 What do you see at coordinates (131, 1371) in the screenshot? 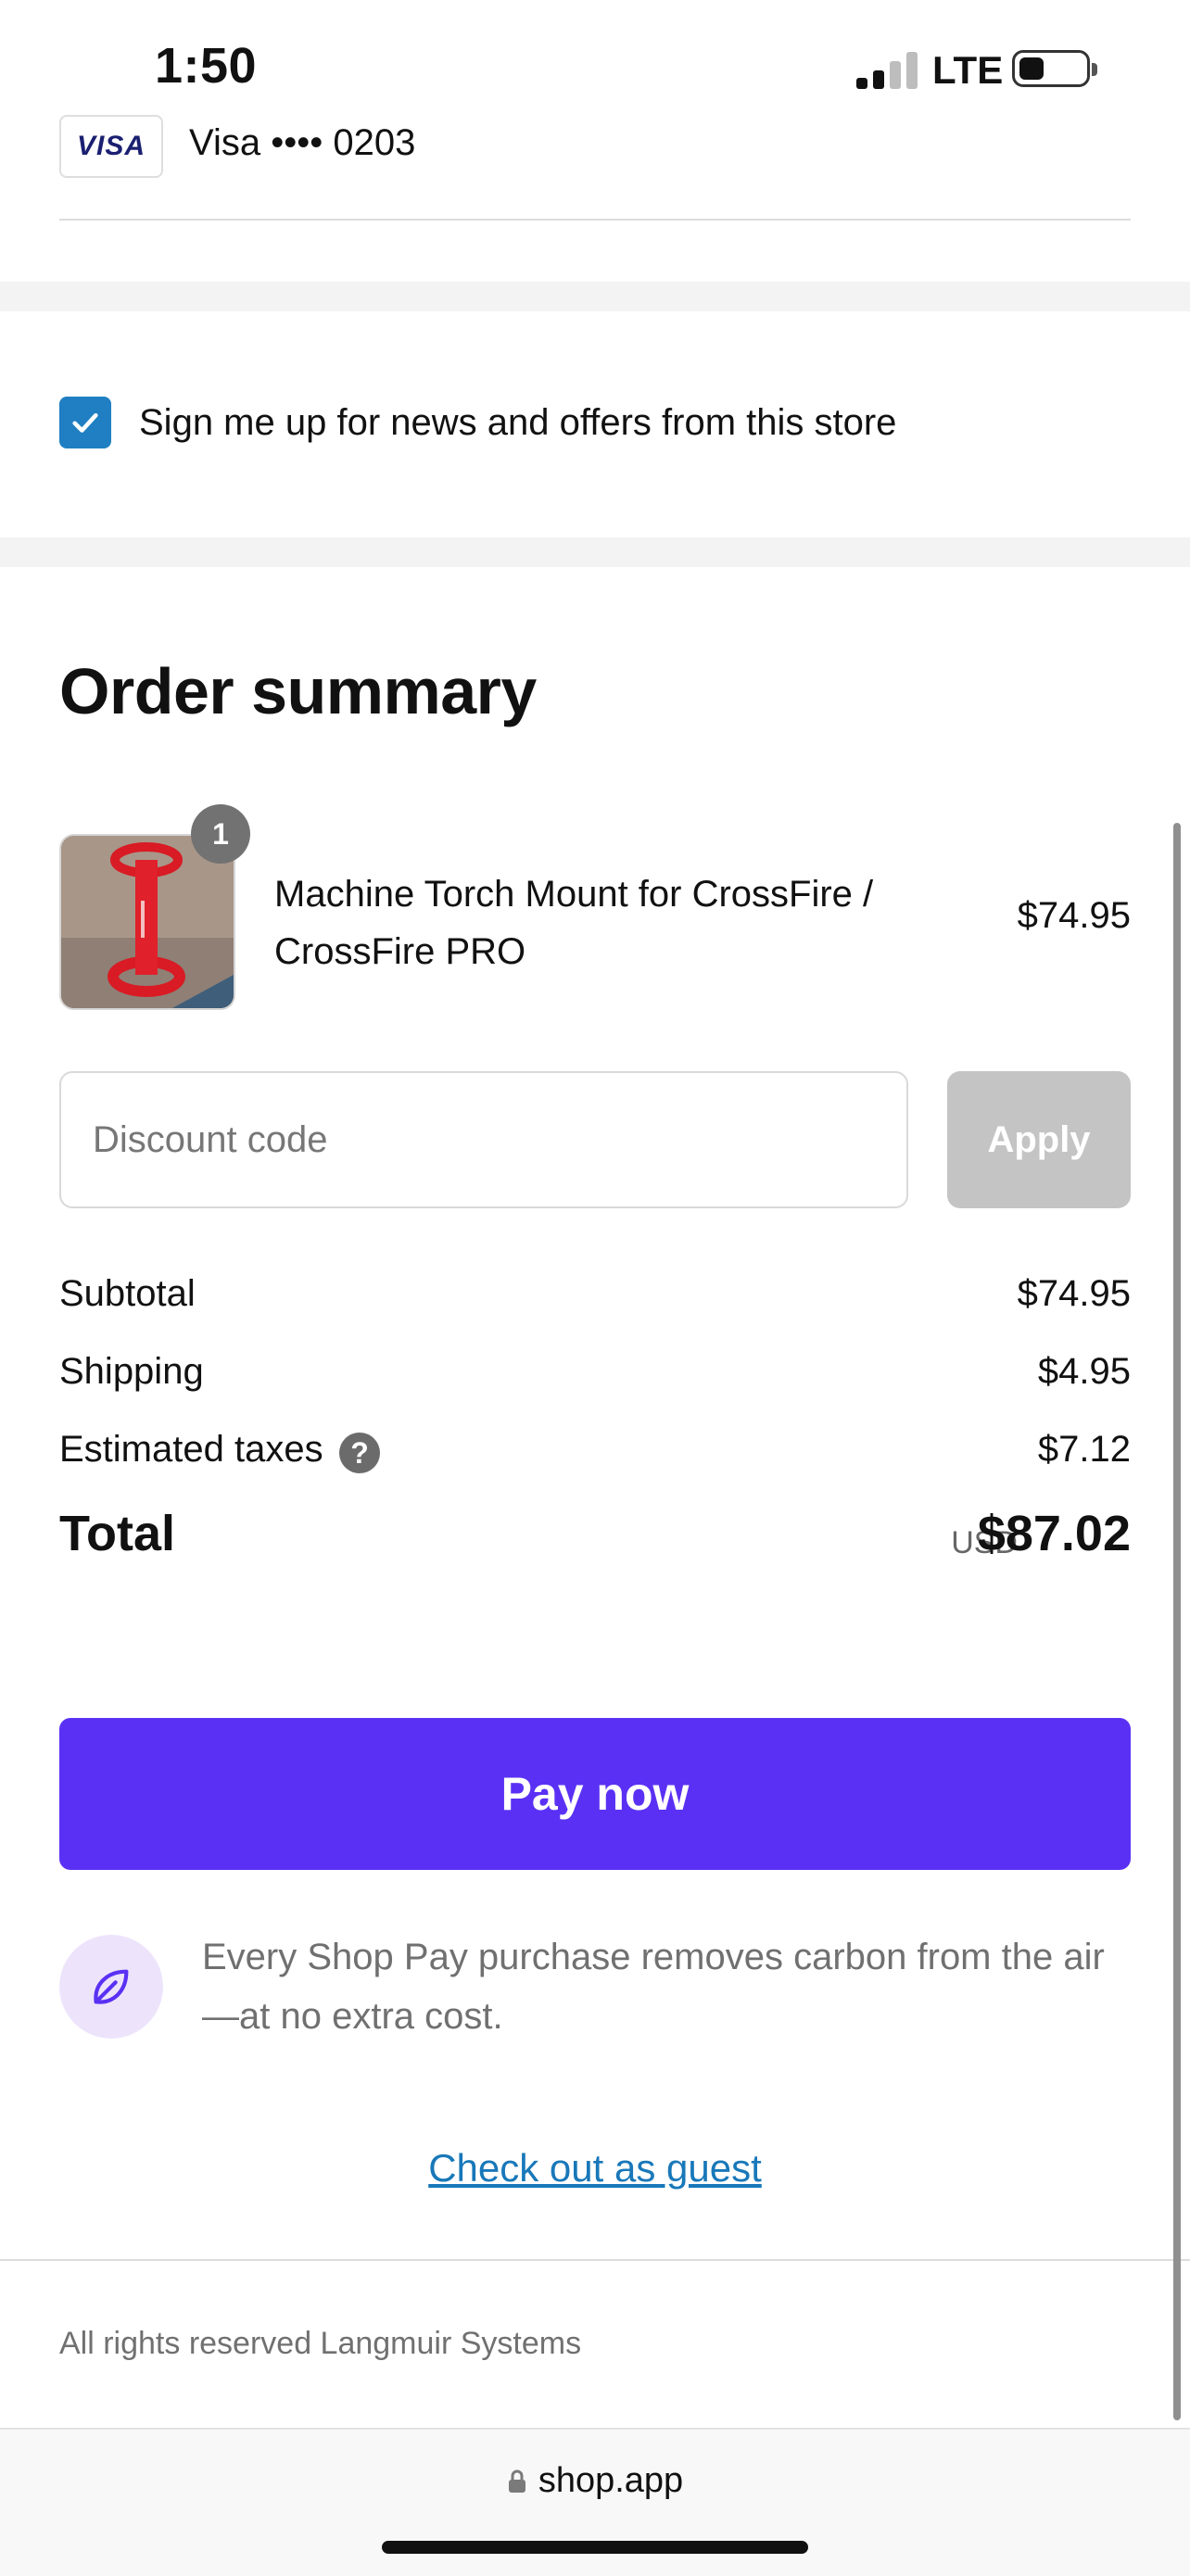
I see `shipping-label: Shipping` at bounding box center [131, 1371].